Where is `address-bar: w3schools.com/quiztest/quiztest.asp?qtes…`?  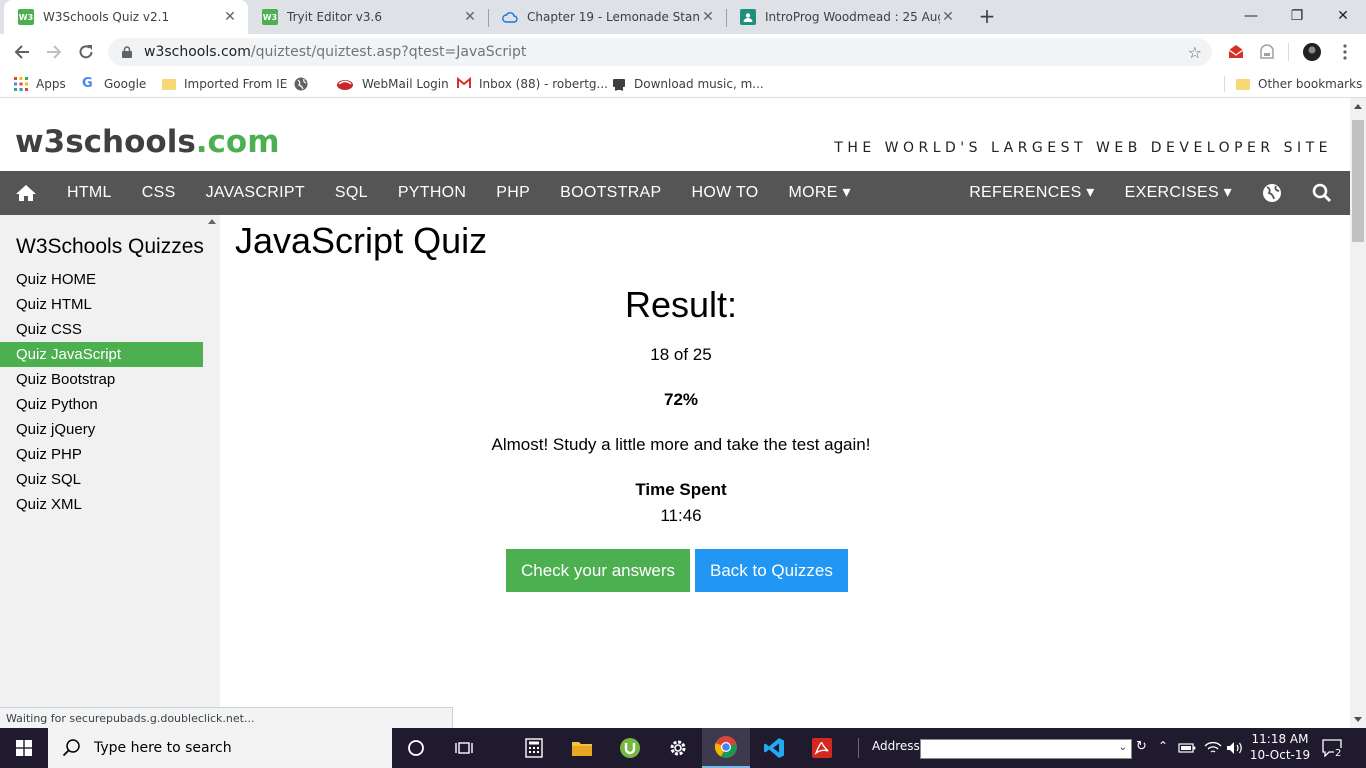
address-bar: w3schools.com/quiztest/quiztest.asp?qtes… is located at coordinates (660, 52).